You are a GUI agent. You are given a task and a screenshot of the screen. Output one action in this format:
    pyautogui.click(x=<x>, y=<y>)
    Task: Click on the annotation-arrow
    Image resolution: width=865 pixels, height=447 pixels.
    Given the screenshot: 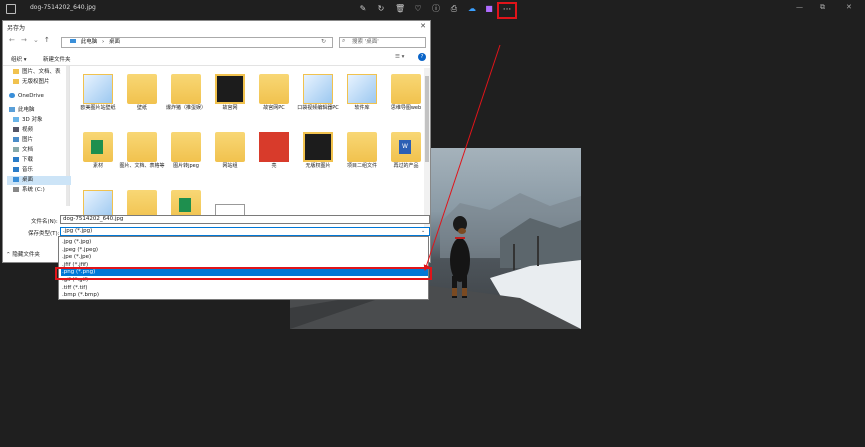 What is the action you would take?
    pyautogui.click(x=462, y=157)
    